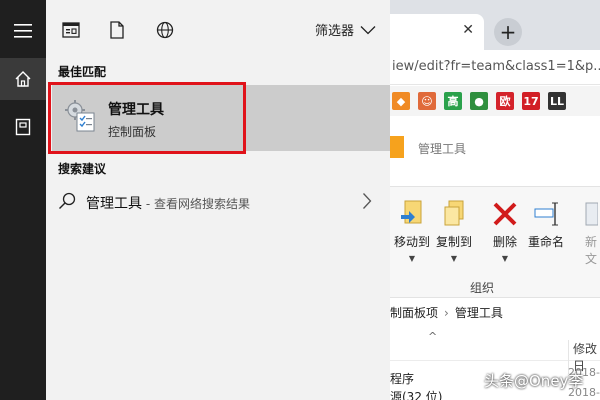 Image resolution: width=600 pixels, height=400 pixels. What do you see at coordinates (221, 118) in the screenshot?
I see `best-match-result: 管理工具 控制面板` at bounding box center [221, 118].